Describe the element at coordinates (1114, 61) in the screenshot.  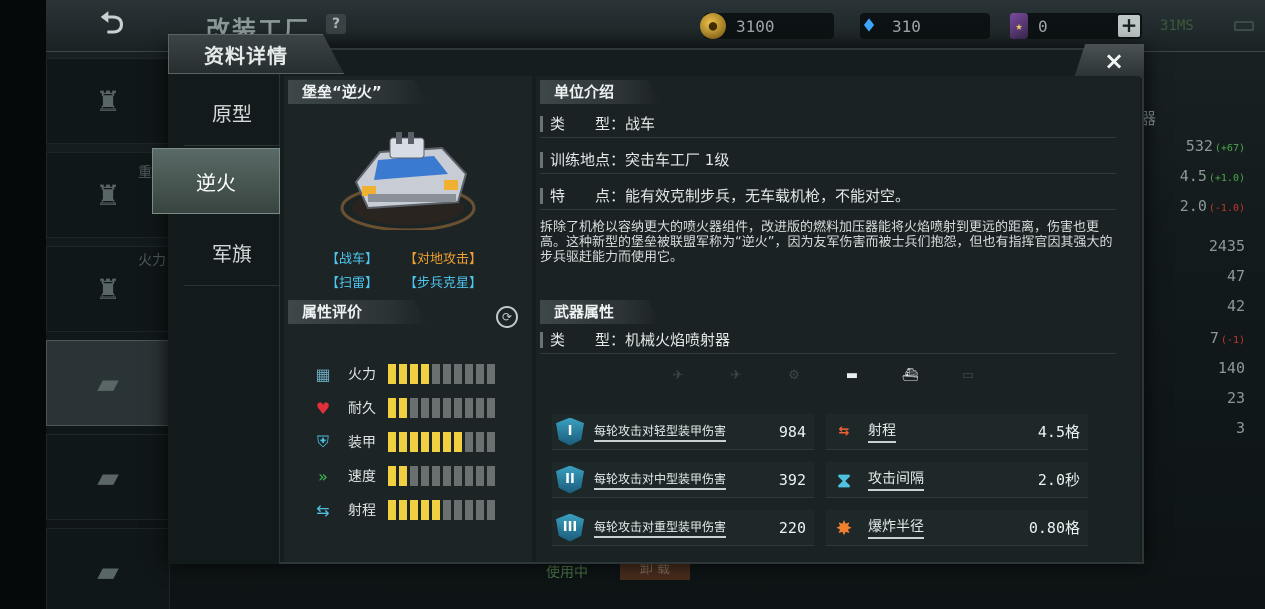
I see `close-icon: ×` at that location.